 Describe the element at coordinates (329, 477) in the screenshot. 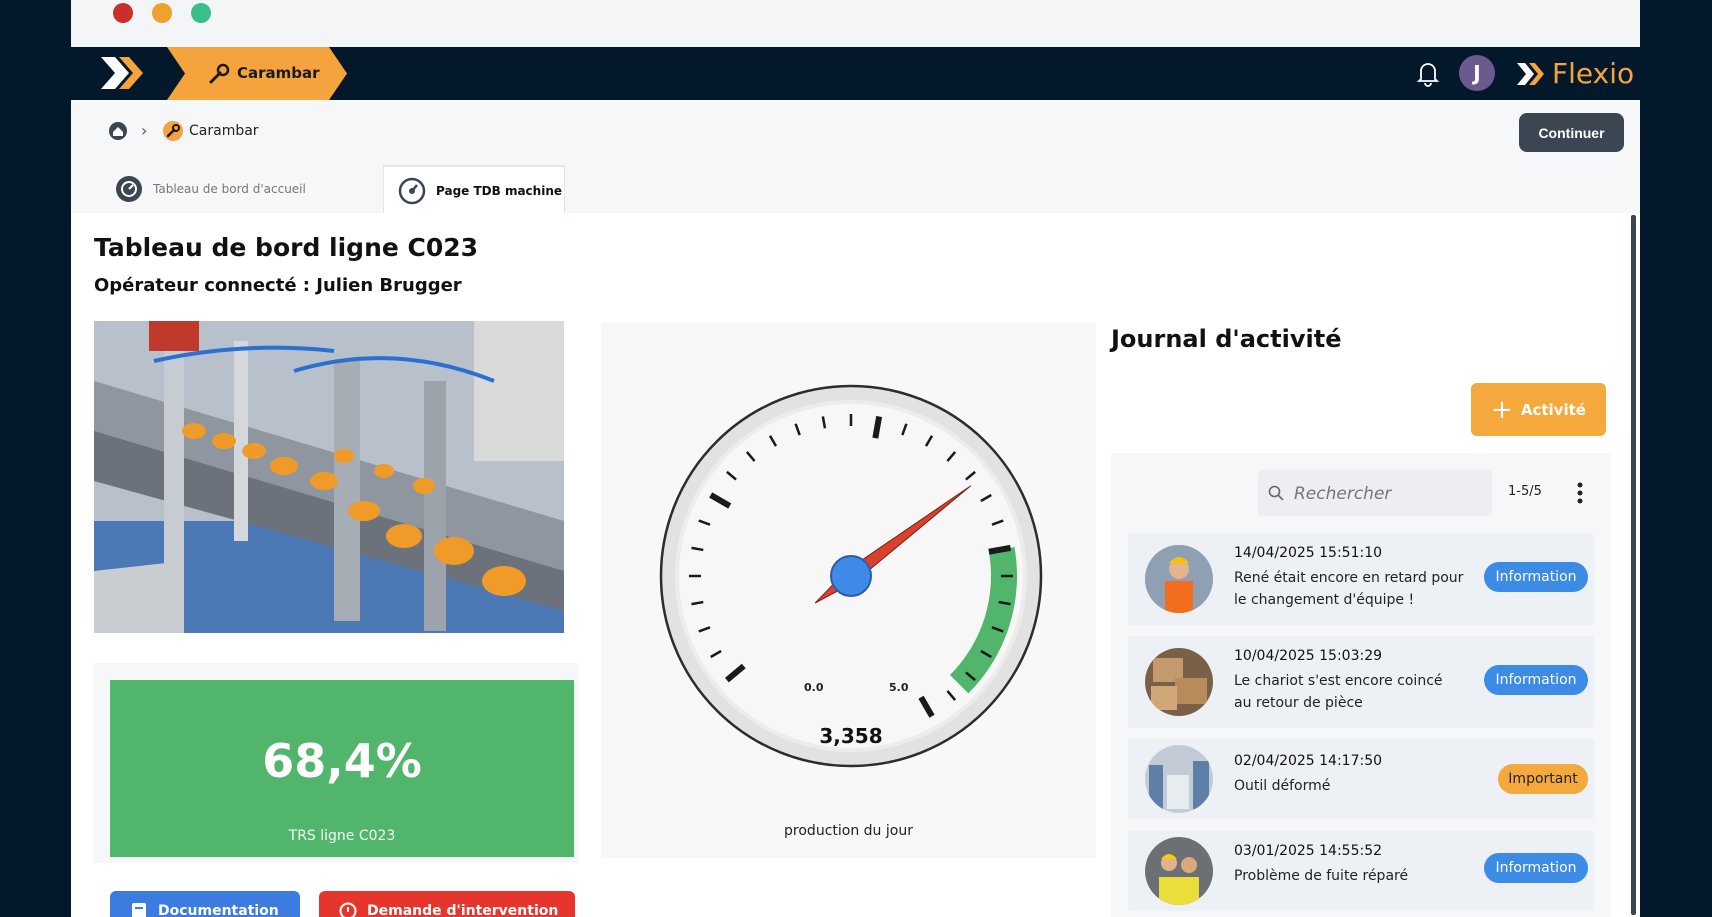

I see `production-line-image` at that location.